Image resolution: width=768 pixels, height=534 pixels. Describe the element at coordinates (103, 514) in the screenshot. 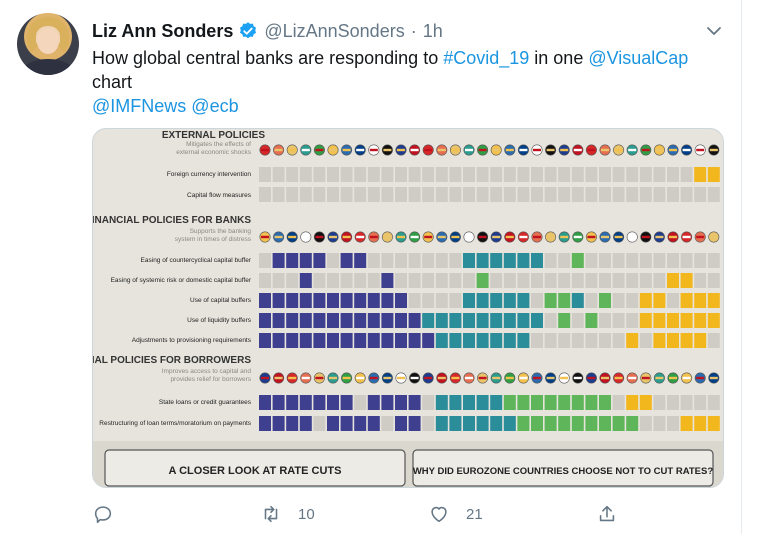

I see `reply-button` at that location.